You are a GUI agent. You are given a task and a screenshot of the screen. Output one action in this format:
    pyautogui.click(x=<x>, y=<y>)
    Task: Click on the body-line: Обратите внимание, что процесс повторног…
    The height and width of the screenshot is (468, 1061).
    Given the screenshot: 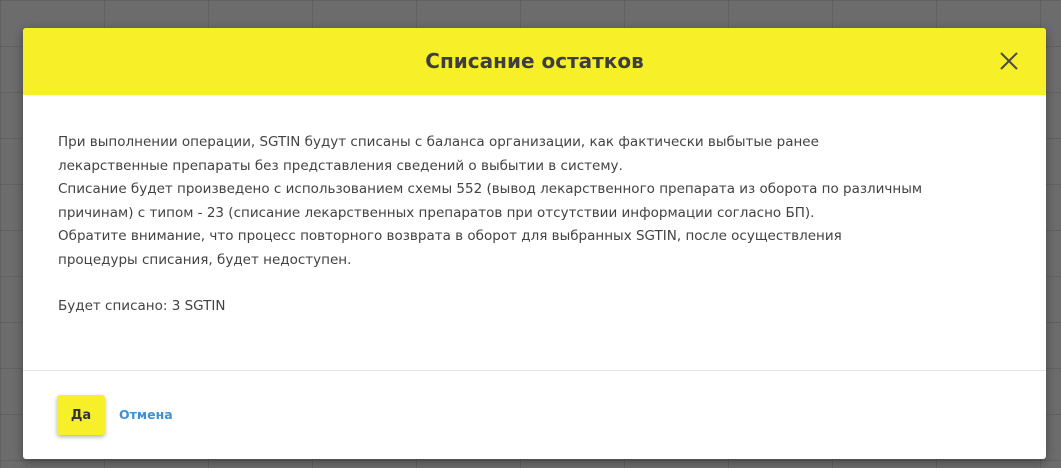 What is the action you would take?
    pyautogui.click(x=450, y=236)
    